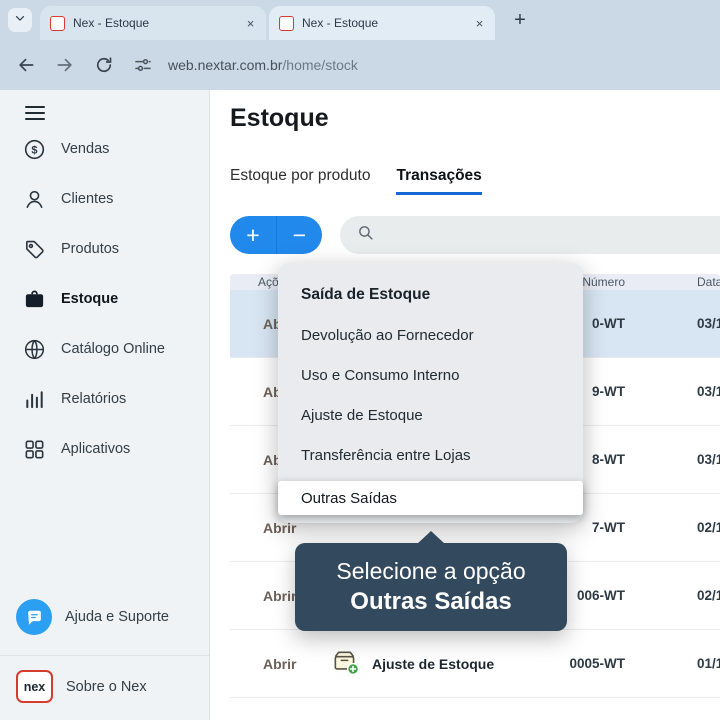 Image resolution: width=720 pixels, height=720 pixels. Describe the element at coordinates (431, 571) in the screenshot. I see `tooltip-line-1: Selecione a opção` at that location.